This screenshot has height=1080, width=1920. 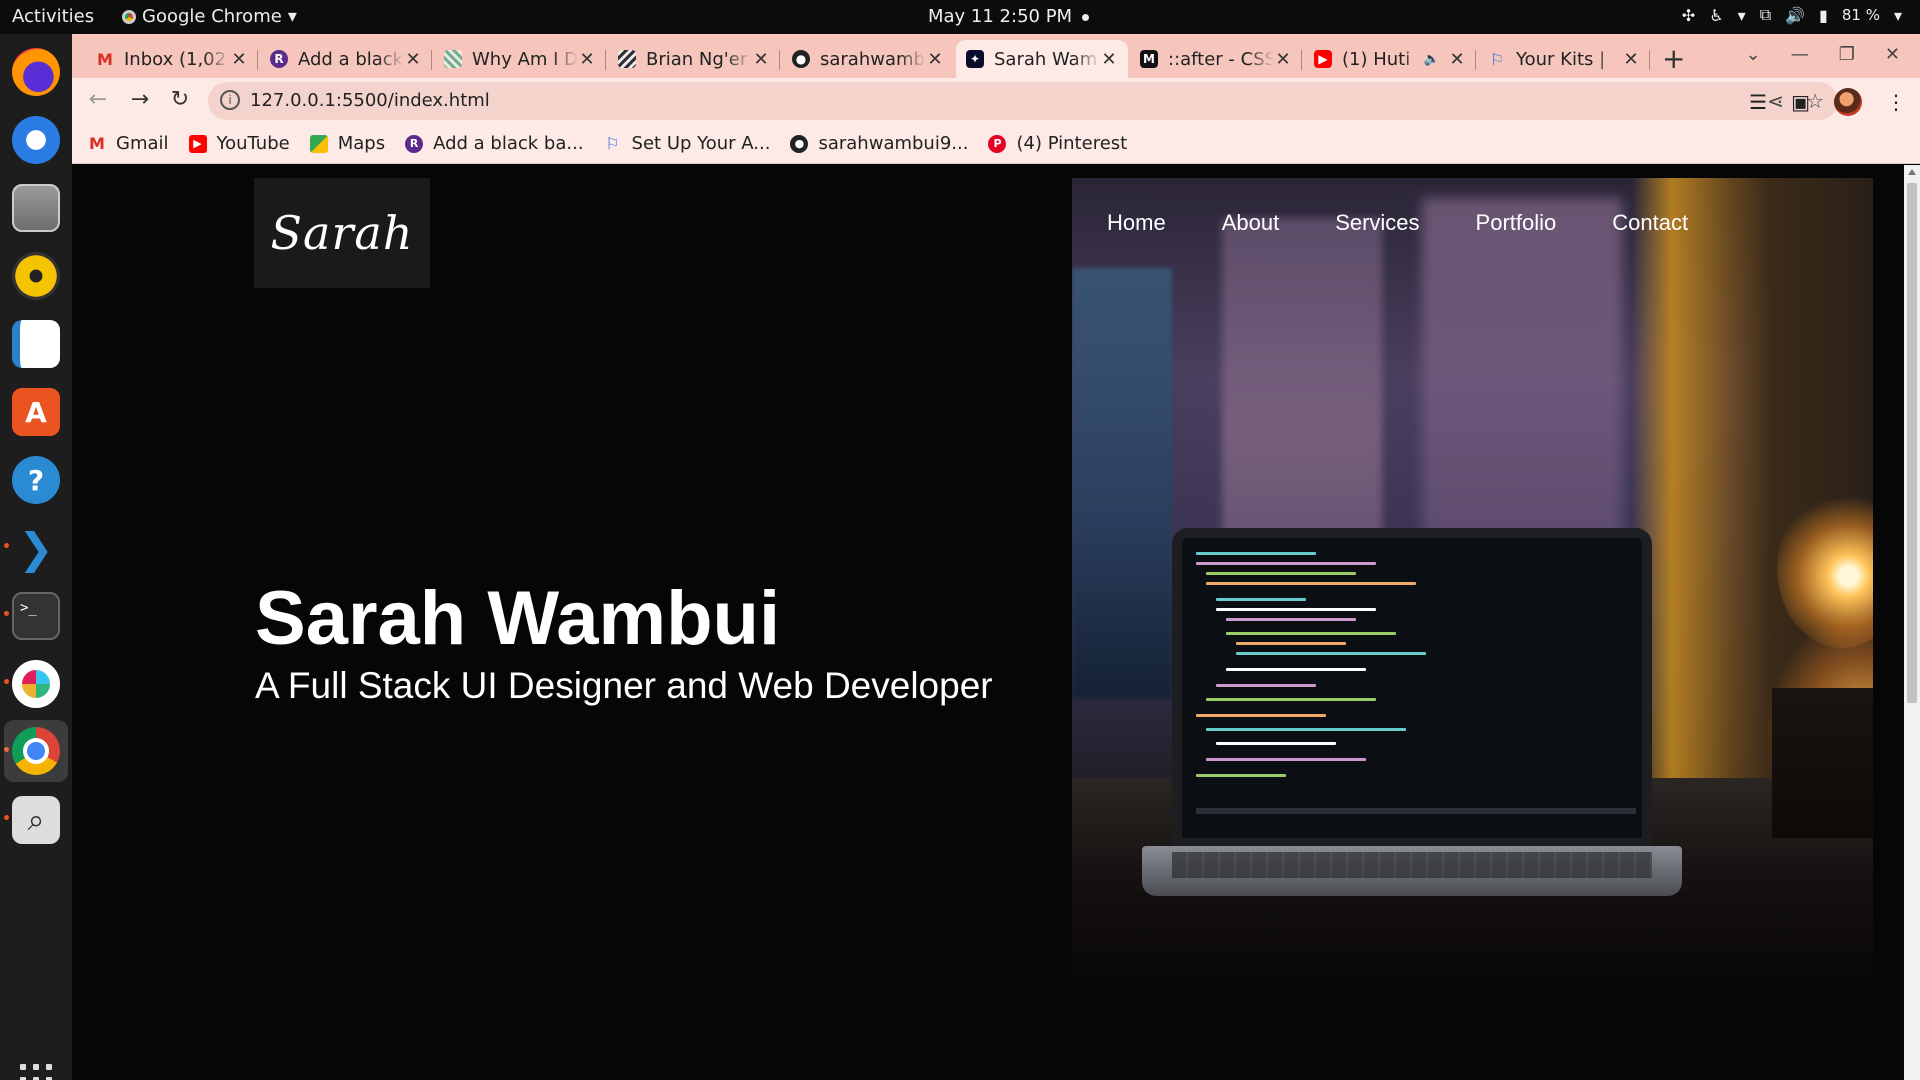 What do you see at coordinates (36, 480) in the screenshot?
I see `help-icon: ?` at bounding box center [36, 480].